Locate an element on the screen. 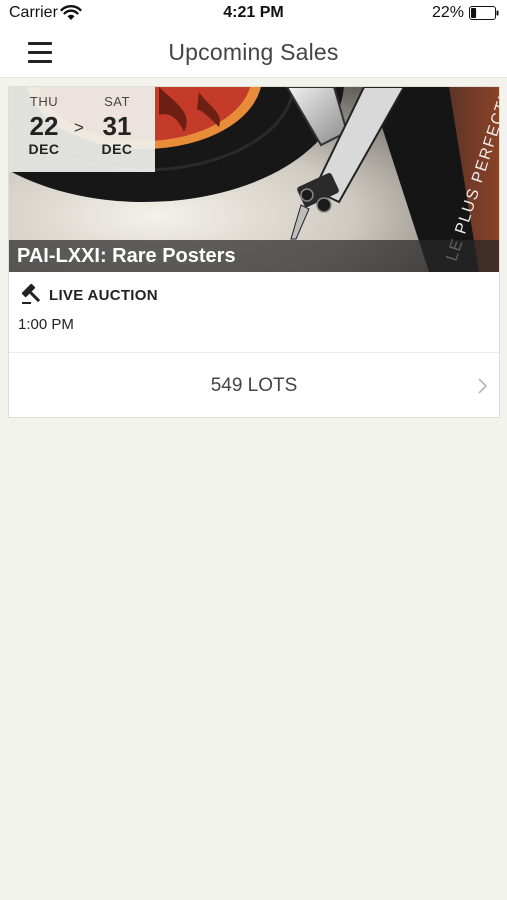 The image size is (507, 900). status-bar: Carrier 4:21 PM 22% is located at coordinates (253, 14).